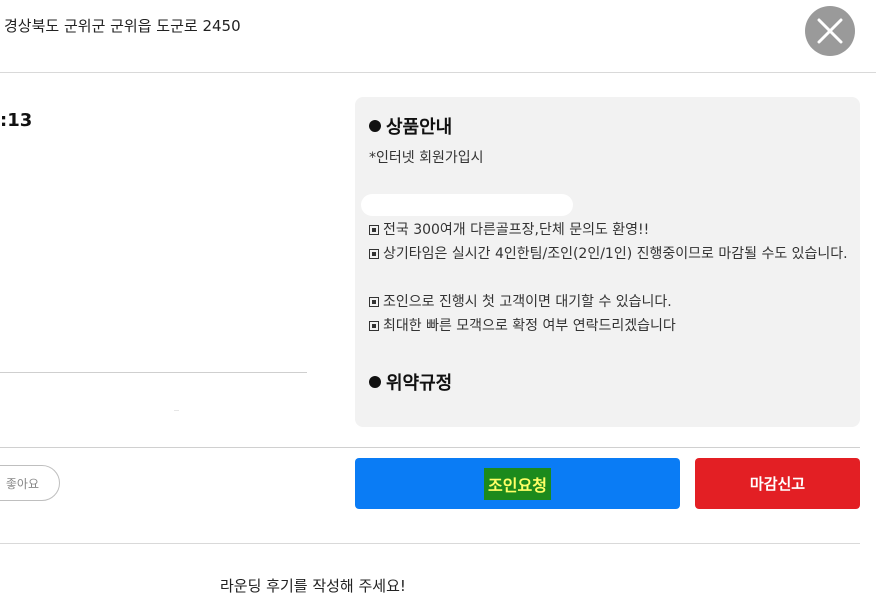 The image size is (876, 601). I want to click on info-line-3: 조인으로 진행시 첫 고객이면 대기할 수 있습니다., so click(610, 302).